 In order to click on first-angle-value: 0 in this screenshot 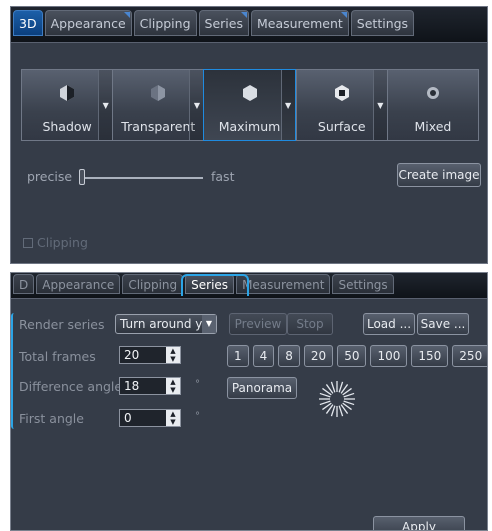, I will do `click(128, 418)`.